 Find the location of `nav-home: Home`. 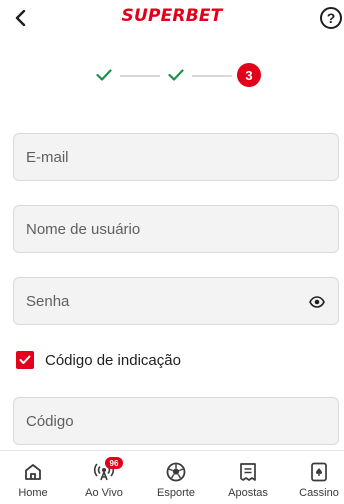

nav-home: Home is located at coordinates (33, 477).